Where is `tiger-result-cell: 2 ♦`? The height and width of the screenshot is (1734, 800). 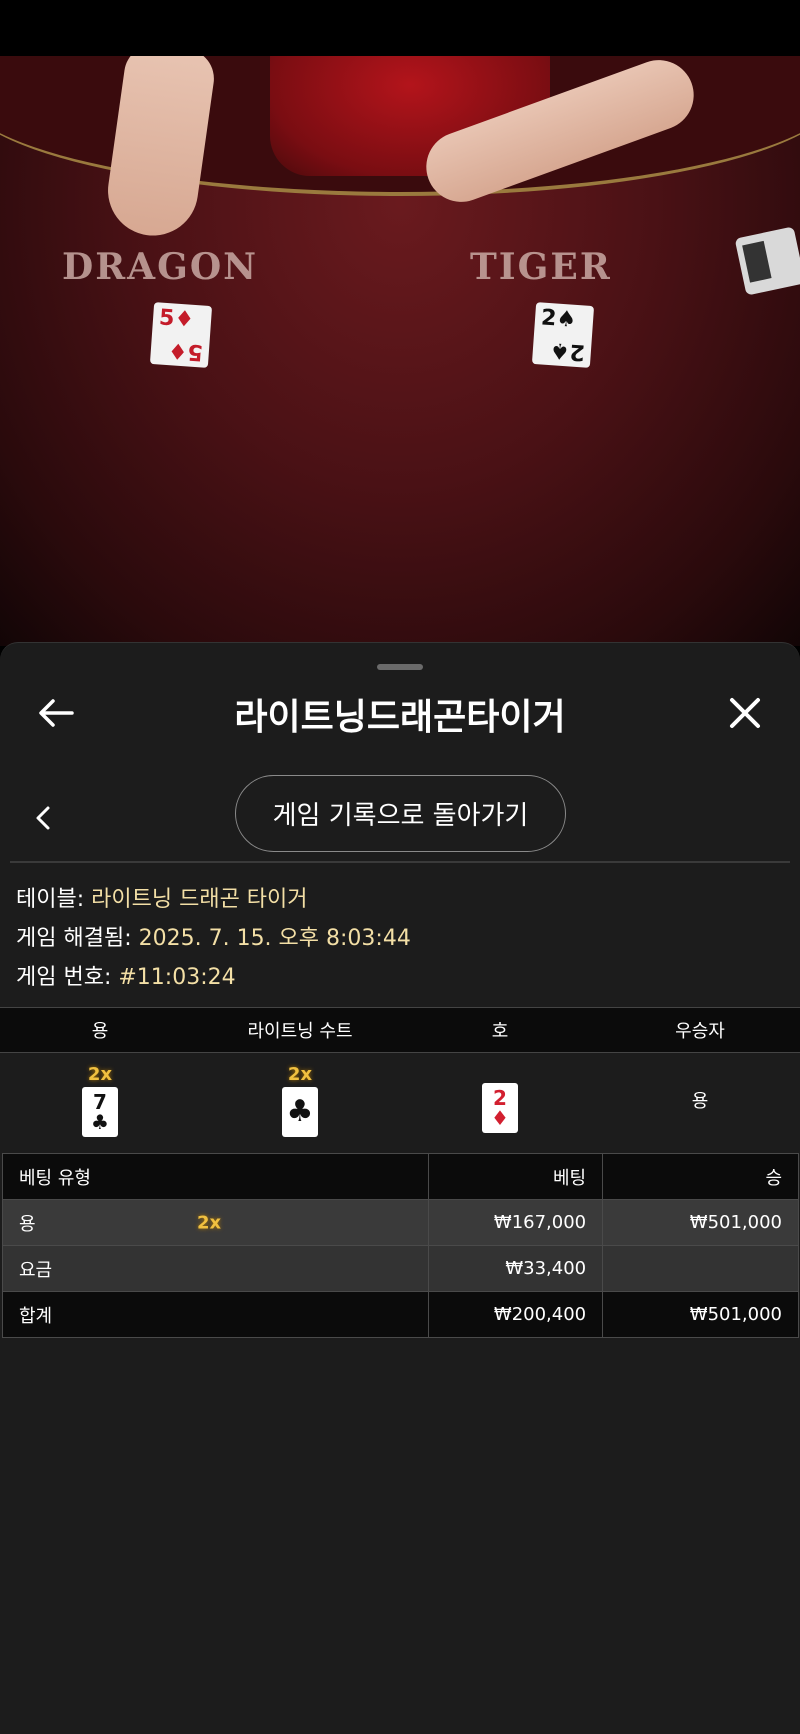
tiger-result-cell: 2 ♦ is located at coordinates (500, 1100).